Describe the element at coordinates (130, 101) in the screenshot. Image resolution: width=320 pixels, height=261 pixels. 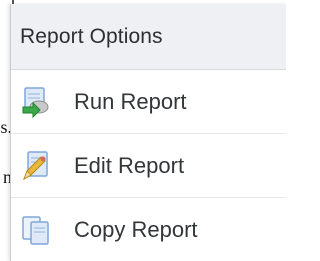
I see `run-report-label: Run Report` at that location.